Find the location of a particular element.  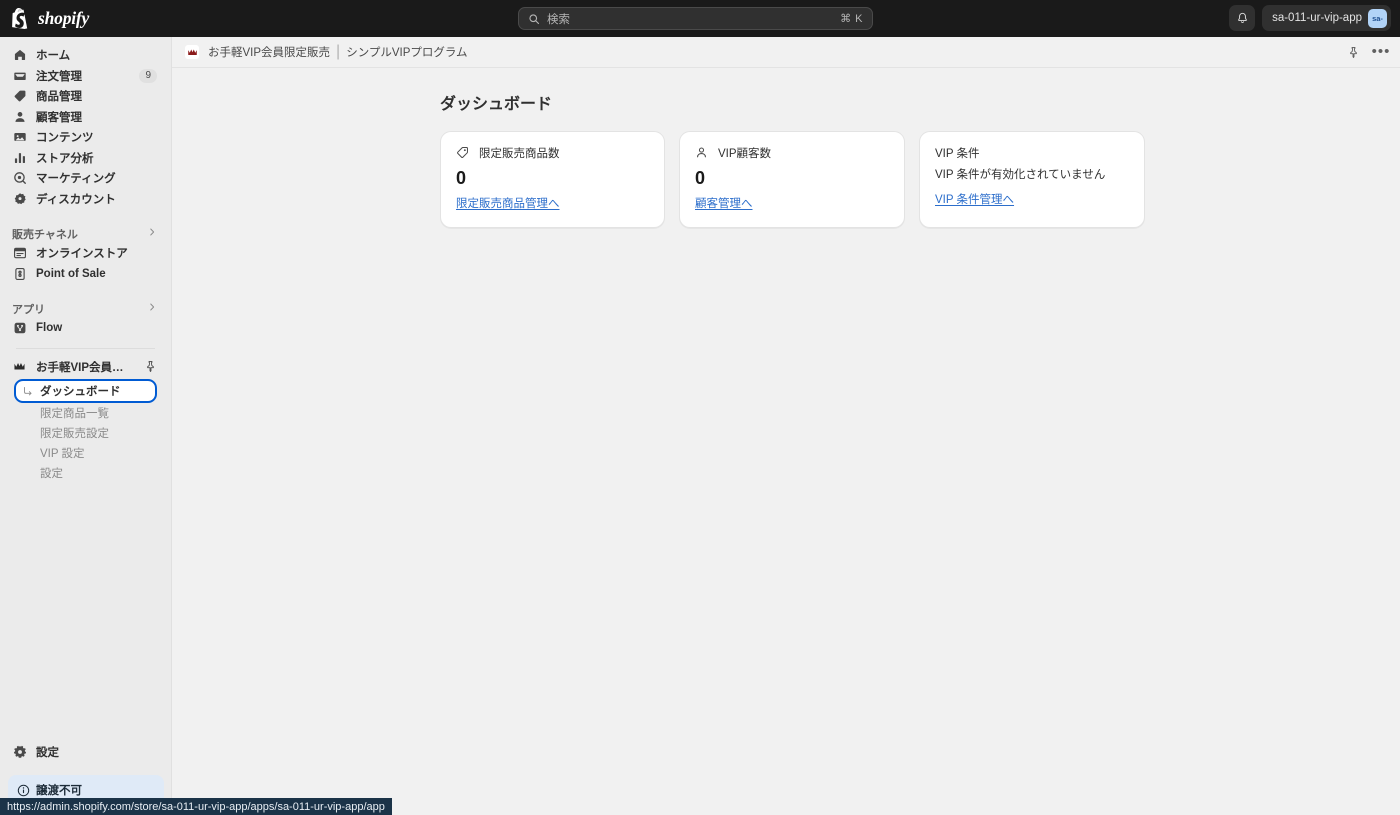

sidebar-item-content: コンテンツ is located at coordinates (85, 137).